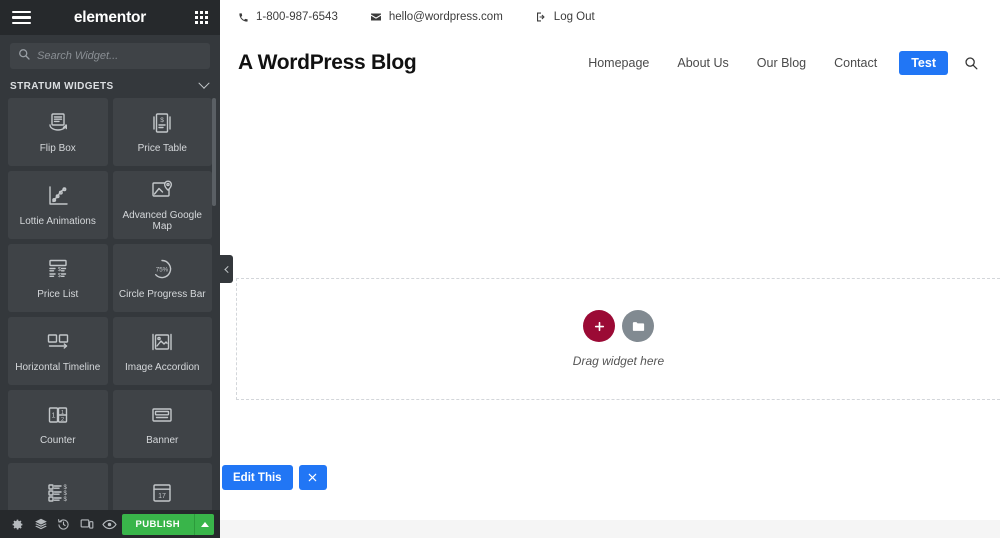  What do you see at coordinates (969, 63) in the screenshot?
I see `nav-search-icon` at bounding box center [969, 63].